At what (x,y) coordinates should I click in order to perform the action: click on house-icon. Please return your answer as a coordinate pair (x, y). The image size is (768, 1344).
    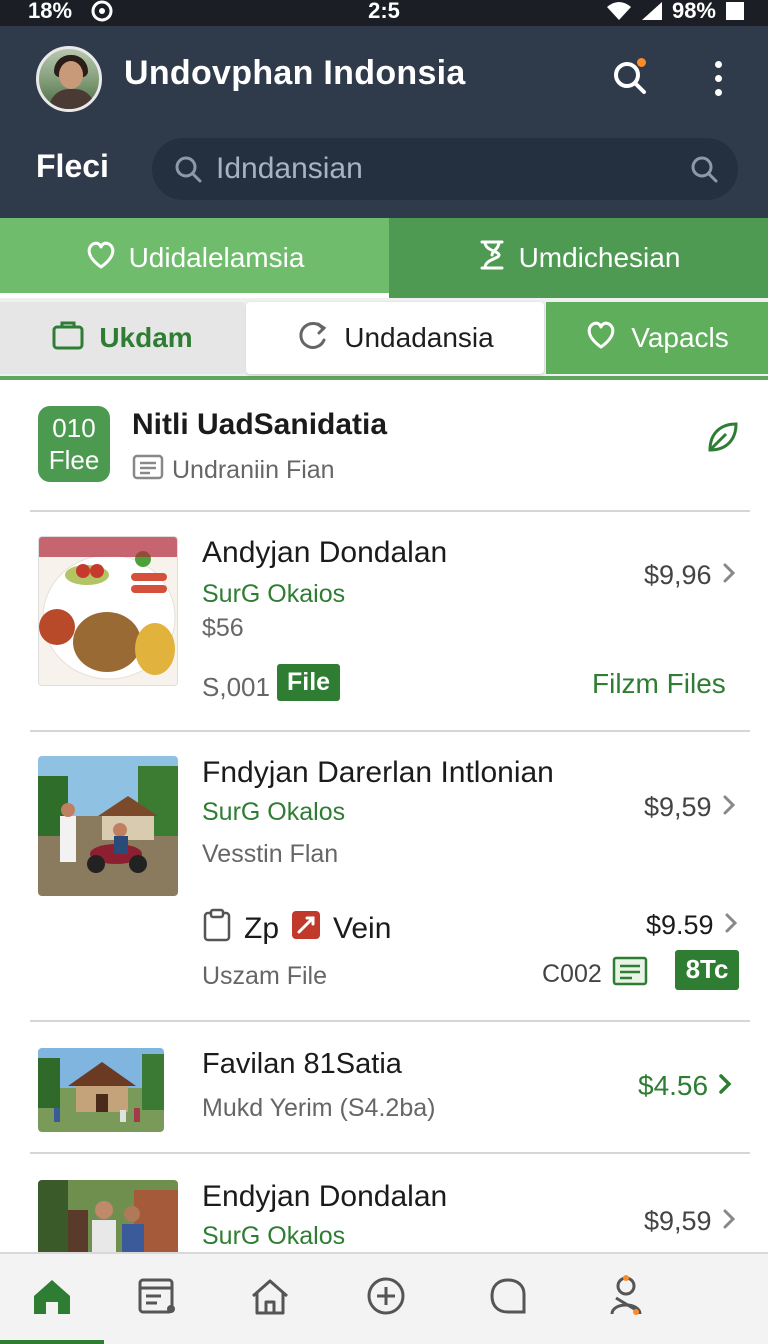
    Looking at the image, I should click on (270, 1298).